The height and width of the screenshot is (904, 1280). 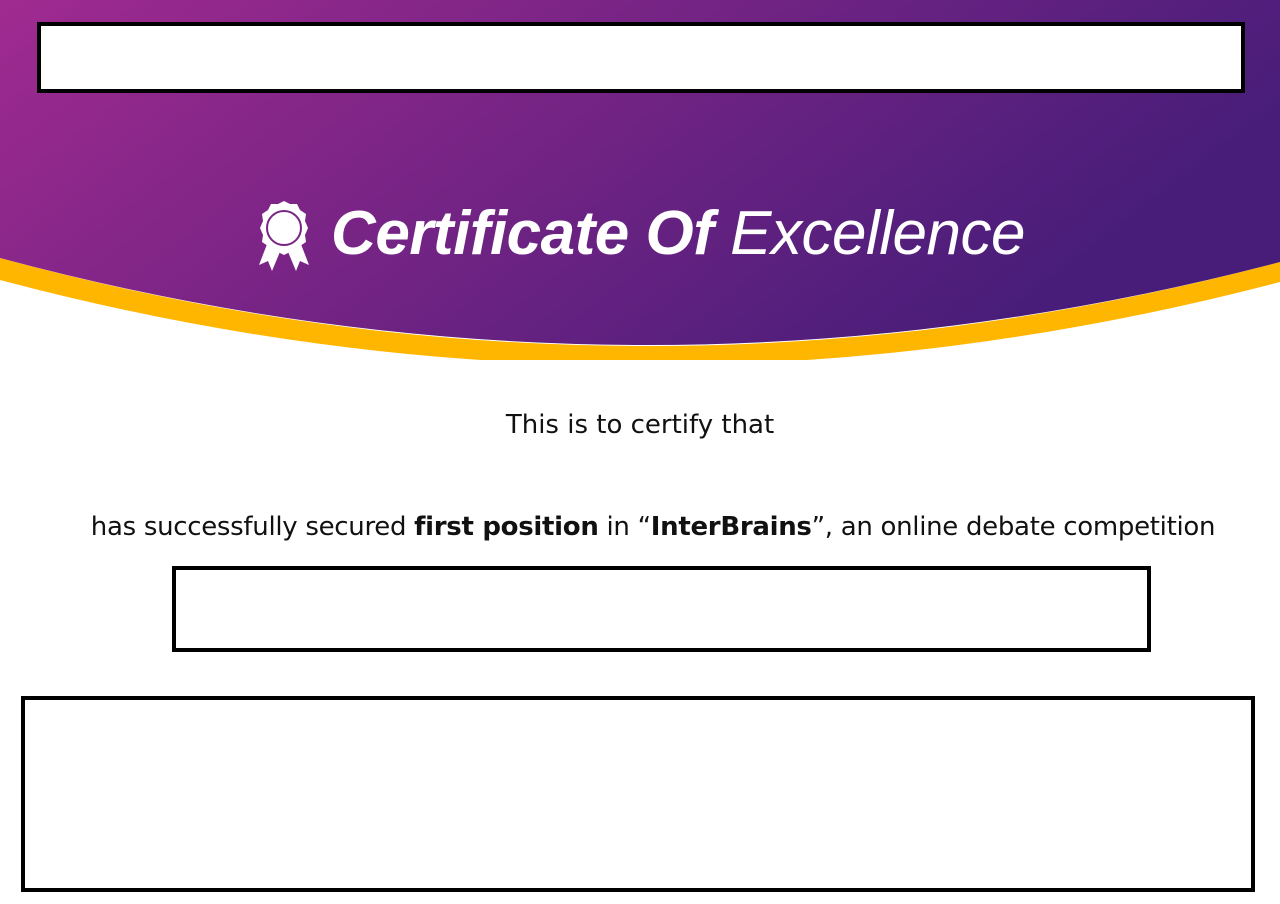 I want to click on redacted-block-top, so click(x=641, y=57).